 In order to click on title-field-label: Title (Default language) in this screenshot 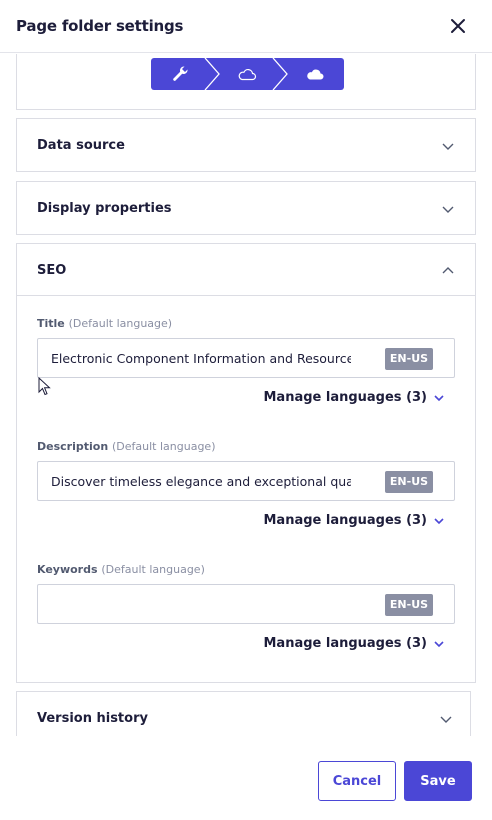, I will do `click(104, 323)`.